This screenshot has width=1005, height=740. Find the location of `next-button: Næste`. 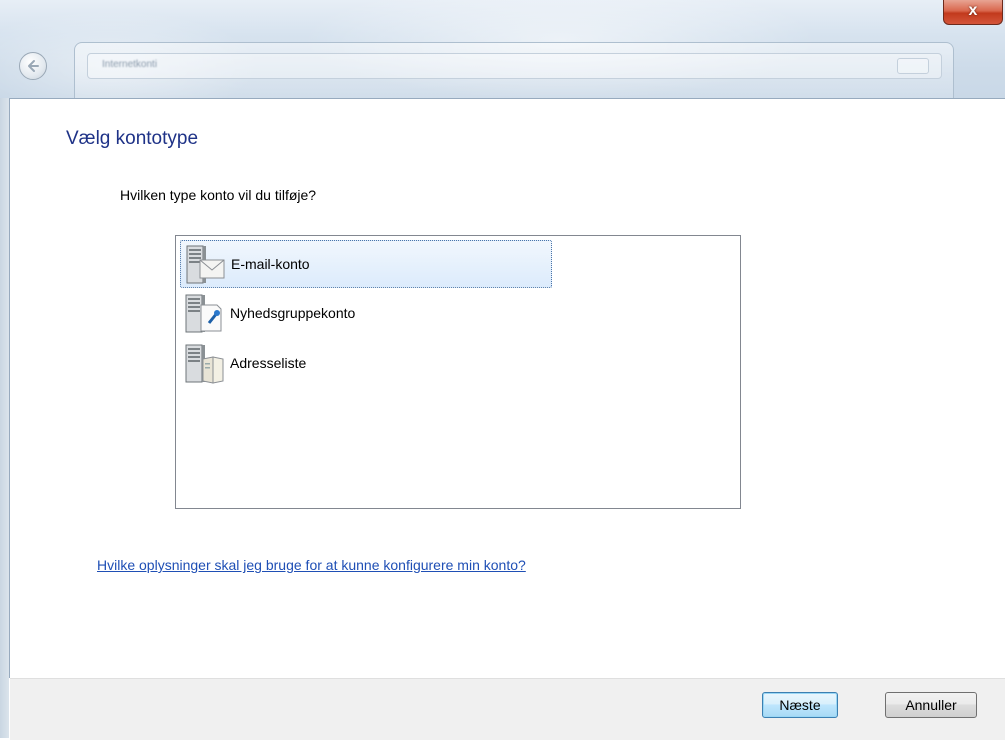

next-button: Næste is located at coordinates (800, 705).